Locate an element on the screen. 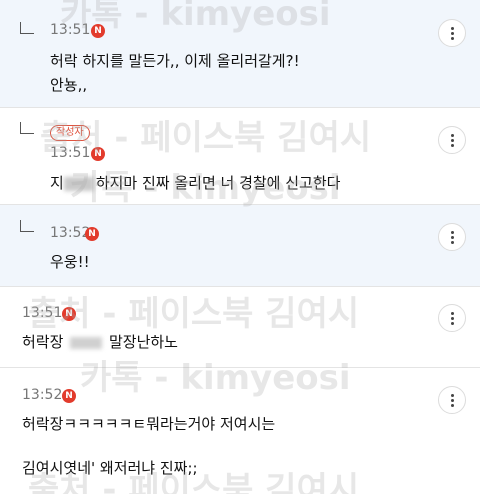  comment-text: 허락장 말장난하노 is located at coordinates (100, 342).